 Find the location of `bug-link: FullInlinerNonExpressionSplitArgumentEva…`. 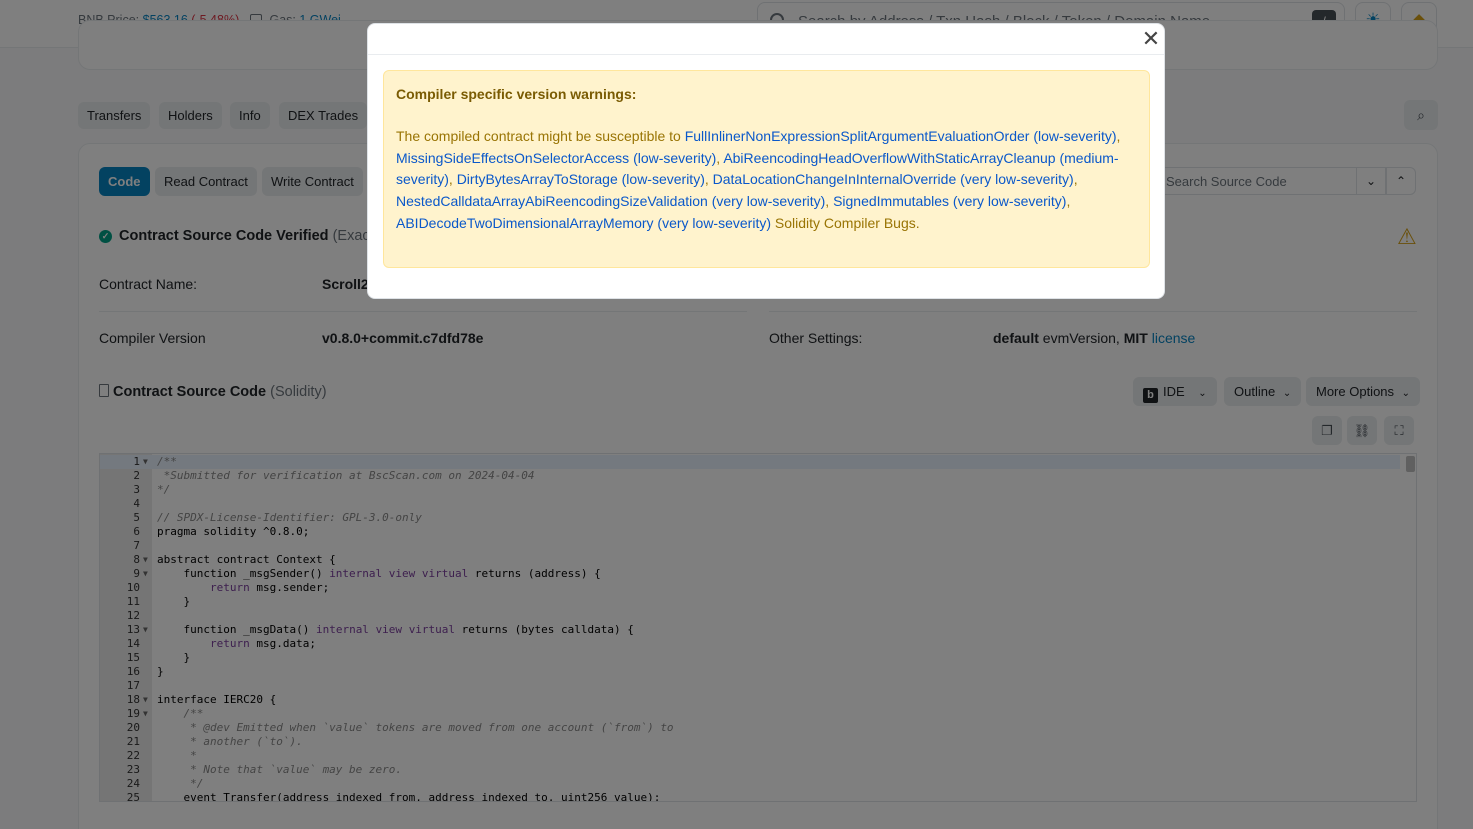

bug-link: FullInlinerNonExpressionSplitArgumentEva… is located at coordinates (901, 136).